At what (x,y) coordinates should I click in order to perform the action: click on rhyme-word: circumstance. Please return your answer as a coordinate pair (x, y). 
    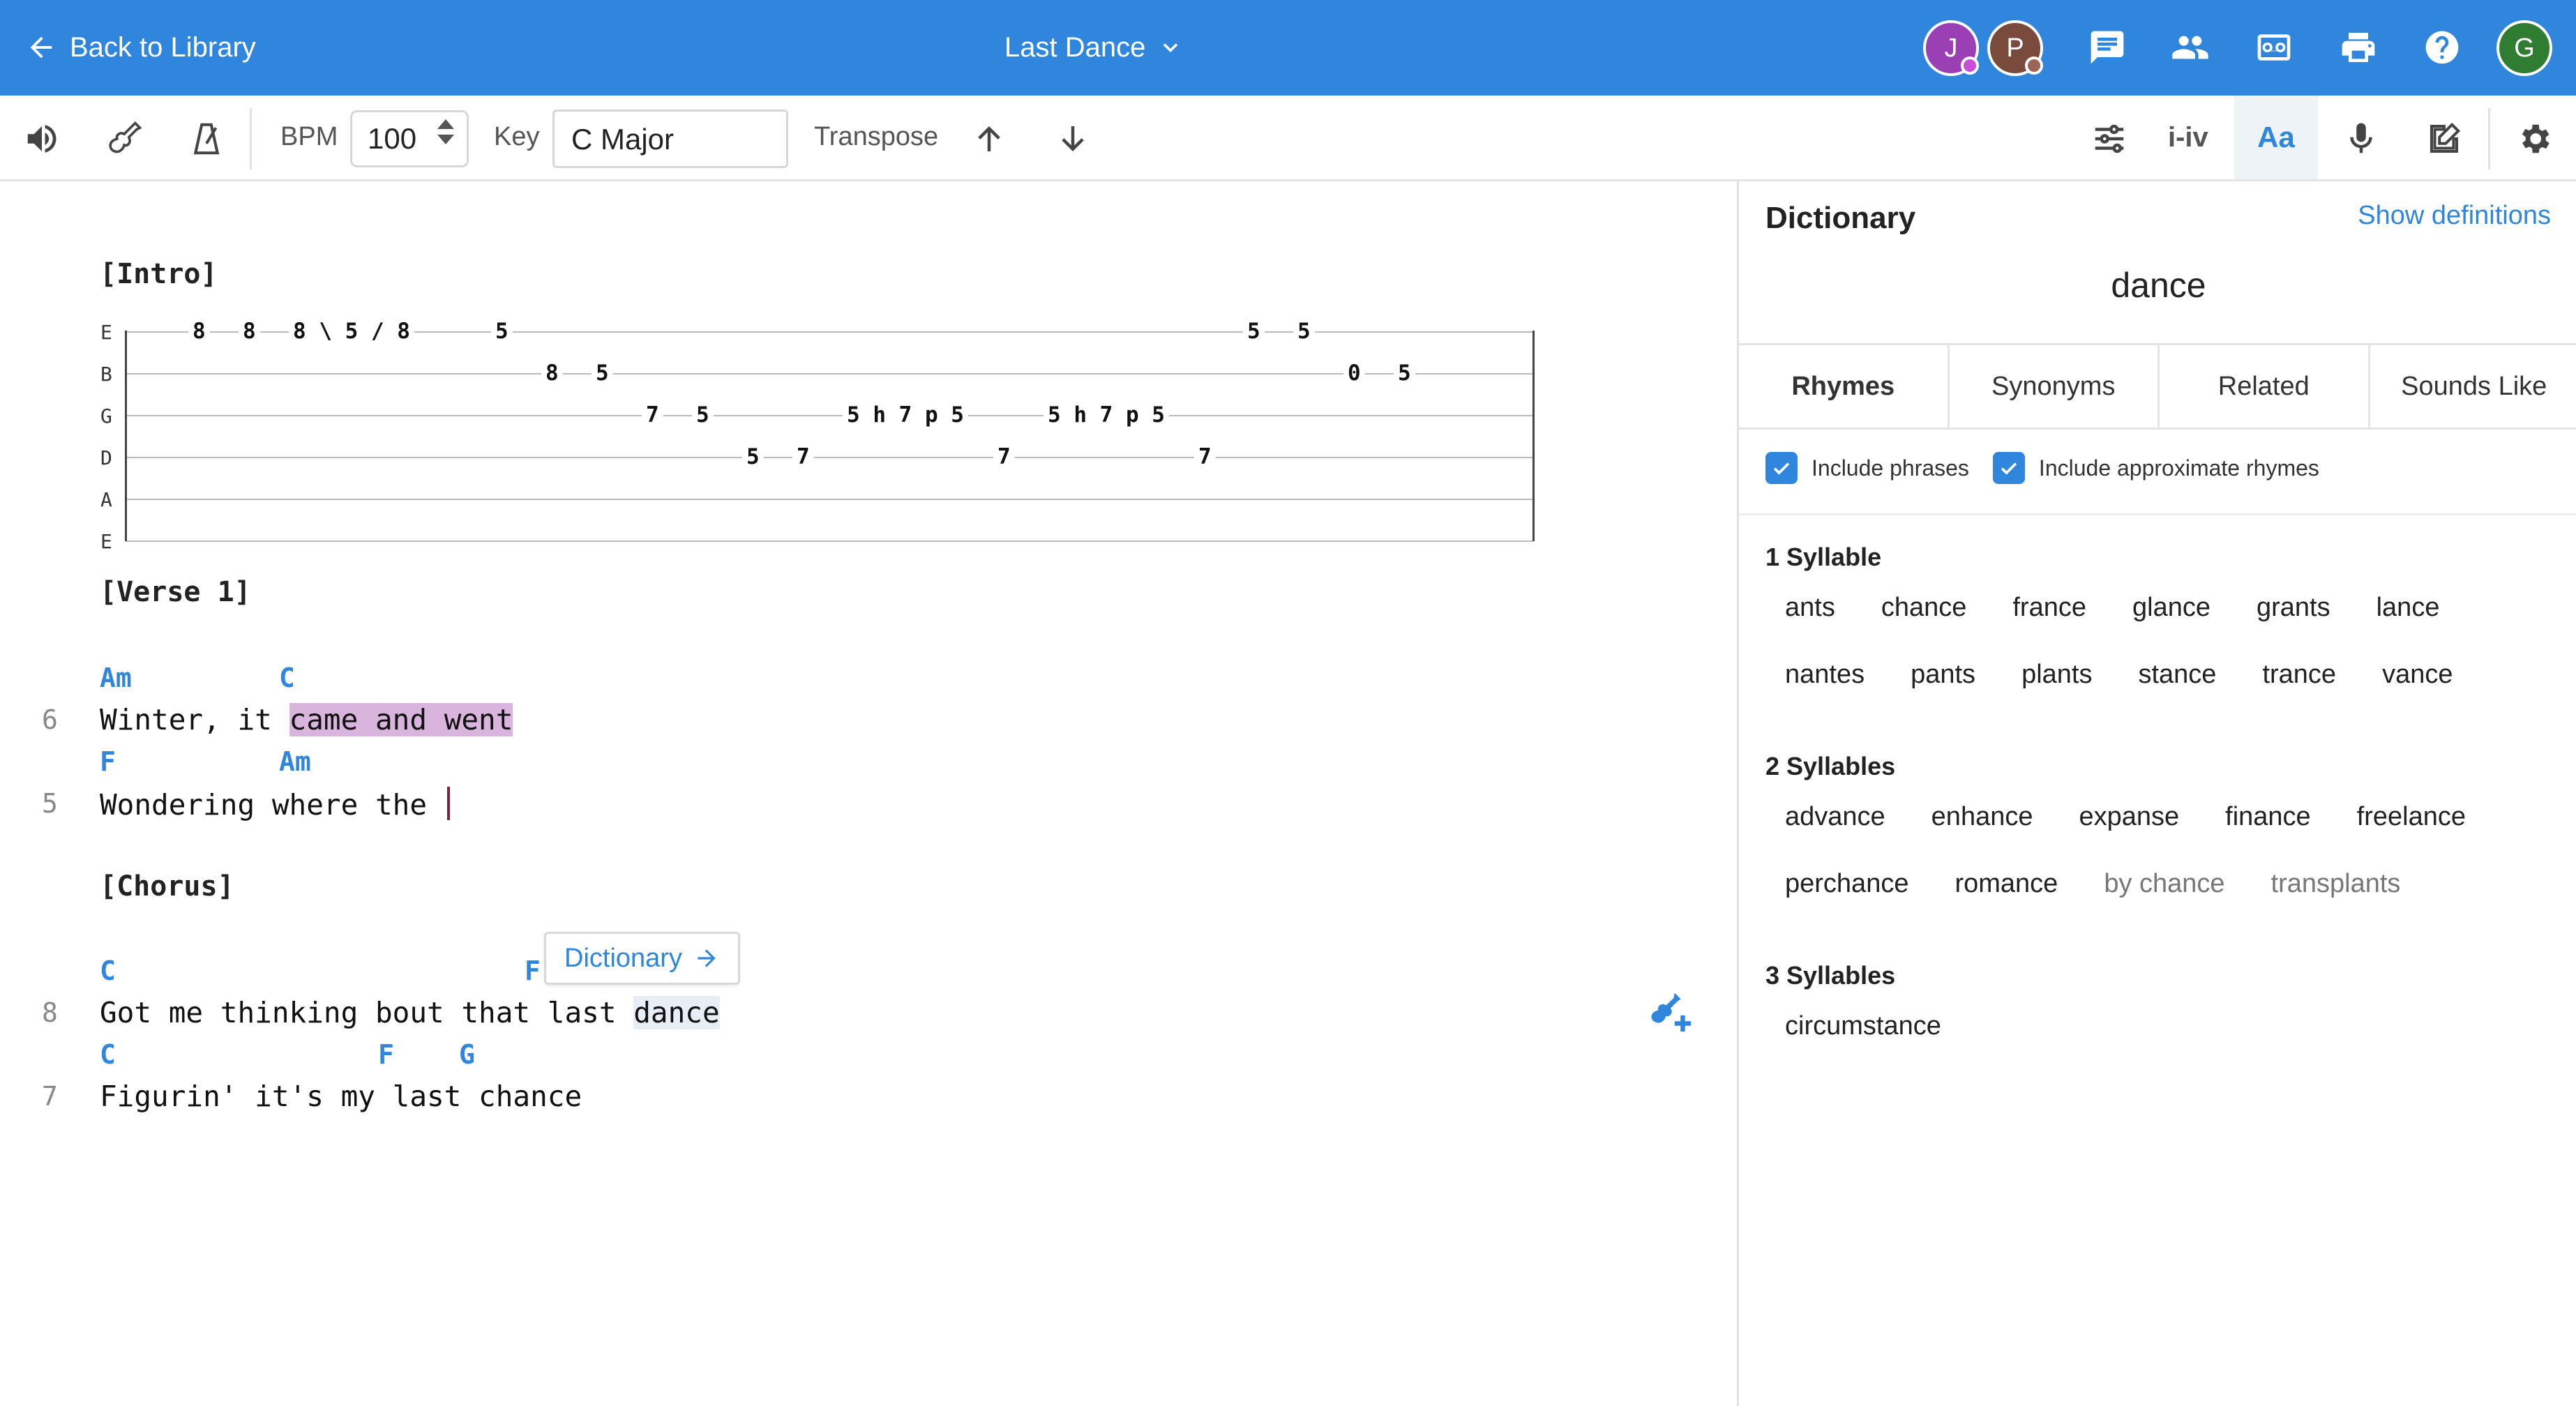
    Looking at the image, I should click on (1863, 1026).